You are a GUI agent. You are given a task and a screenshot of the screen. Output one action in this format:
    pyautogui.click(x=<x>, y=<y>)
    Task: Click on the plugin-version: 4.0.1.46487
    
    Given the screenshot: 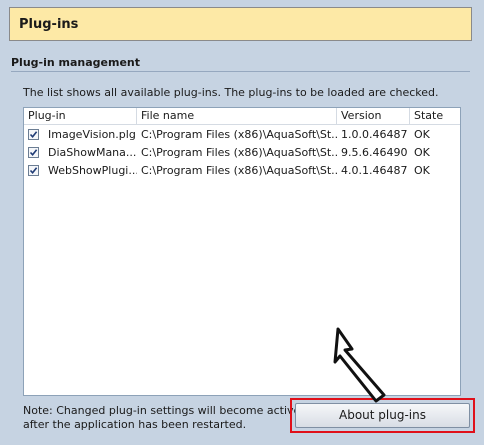 What is the action you would take?
    pyautogui.click(x=374, y=170)
    